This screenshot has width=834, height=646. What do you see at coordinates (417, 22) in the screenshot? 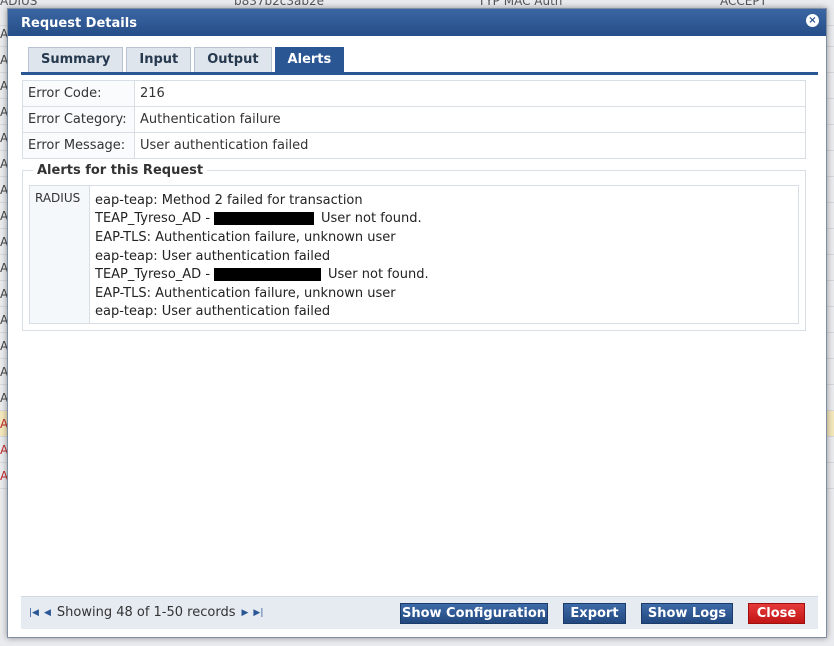
I see `dialog-titlebar: Request Details ×` at bounding box center [417, 22].